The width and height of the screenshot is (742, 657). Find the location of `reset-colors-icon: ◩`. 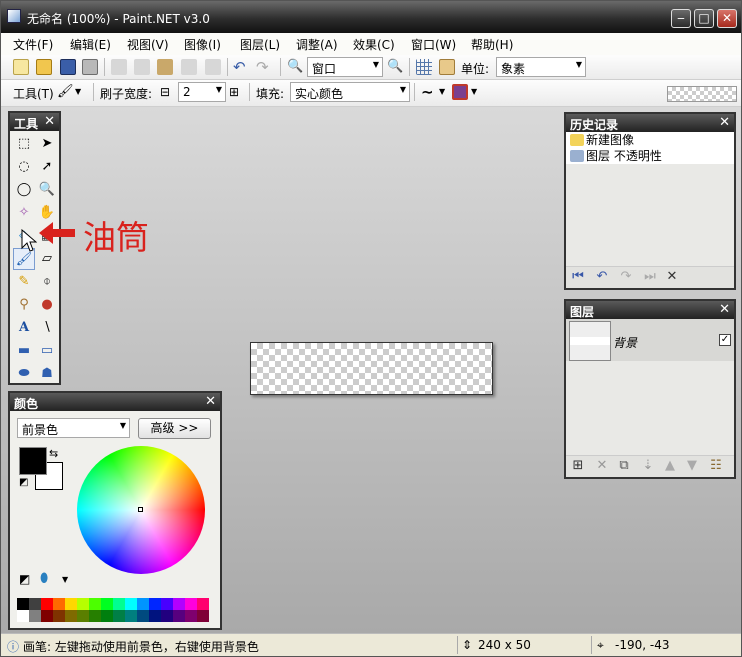

reset-colors-icon: ◩ is located at coordinates (23, 482).